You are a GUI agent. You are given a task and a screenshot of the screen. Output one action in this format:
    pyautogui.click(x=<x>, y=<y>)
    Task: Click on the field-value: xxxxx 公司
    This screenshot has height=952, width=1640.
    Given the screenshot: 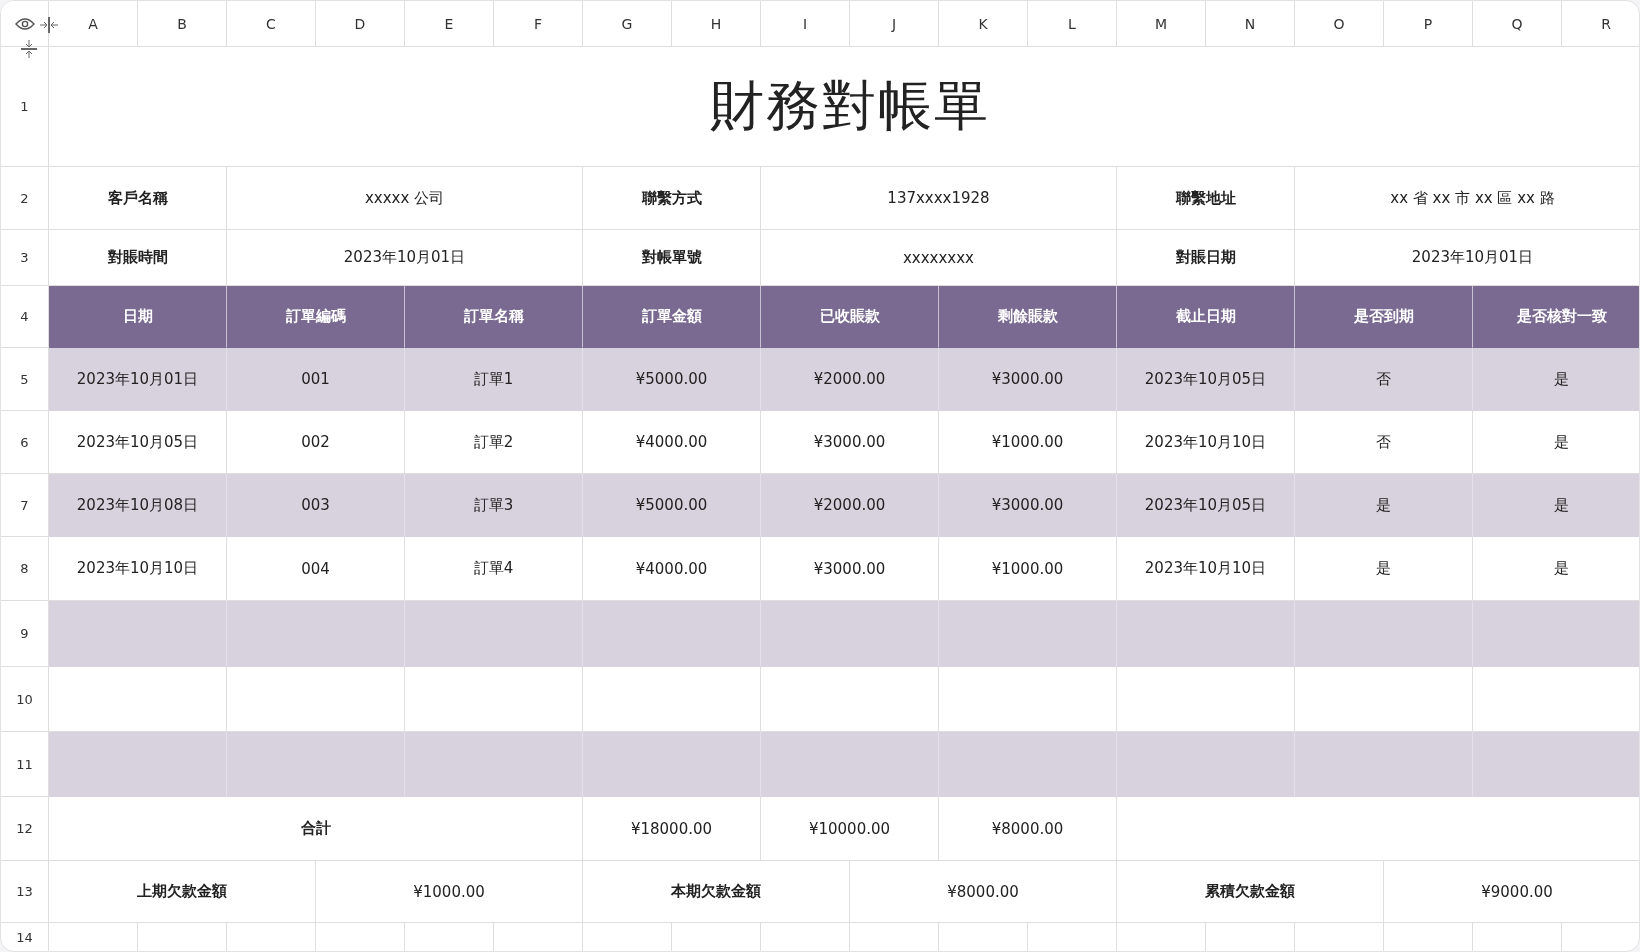 What is the action you would take?
    pyautogui.click(x=405, y=198)
    